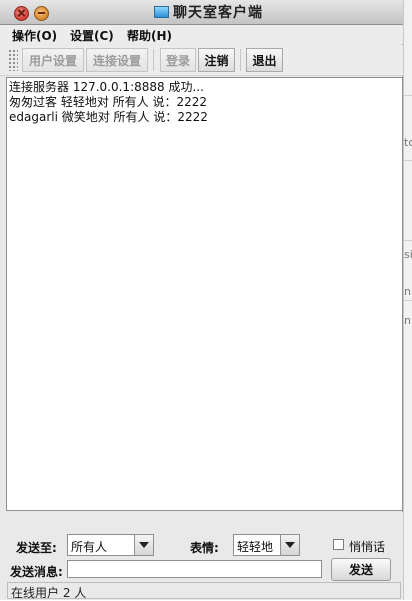  Describe the element at coordinates (49, 593) in the screenshot. I see `online-users-text: 在线用户 2 人` at that location.